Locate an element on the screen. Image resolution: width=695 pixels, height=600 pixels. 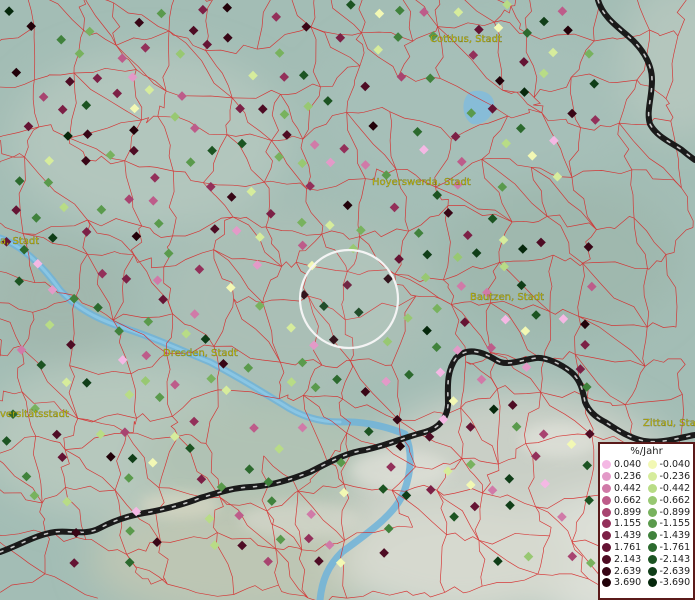
legend-positive-row: 2.143 is located at coordinates (625, 559).